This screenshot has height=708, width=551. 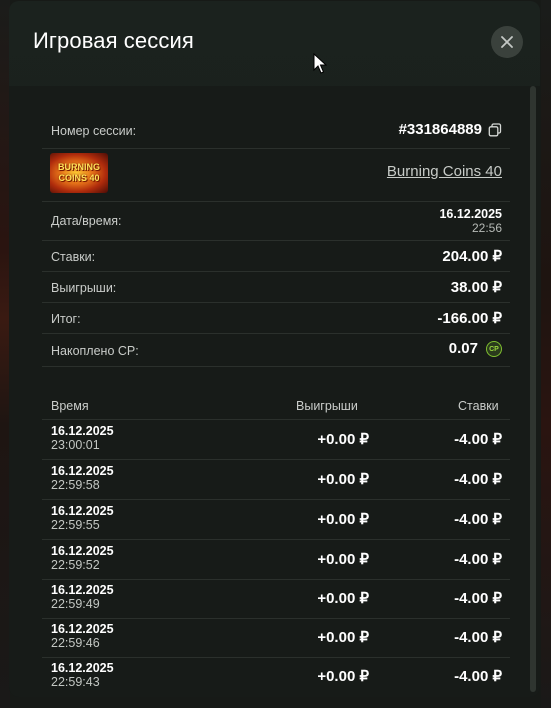 What do you see at coordinates (546, 354) in the screenshot?
I see `page-background-right` at bounding box center [546, 354].